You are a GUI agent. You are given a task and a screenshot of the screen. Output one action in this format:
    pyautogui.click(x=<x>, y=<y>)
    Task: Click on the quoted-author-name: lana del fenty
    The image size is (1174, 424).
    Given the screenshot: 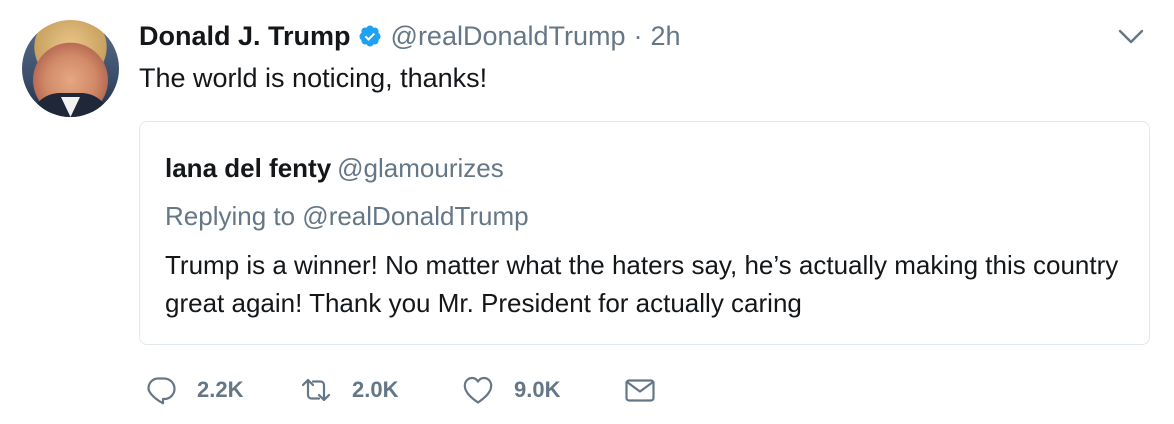 What is the action you would take?
    pyautogui.click(x=248, y=168)
    